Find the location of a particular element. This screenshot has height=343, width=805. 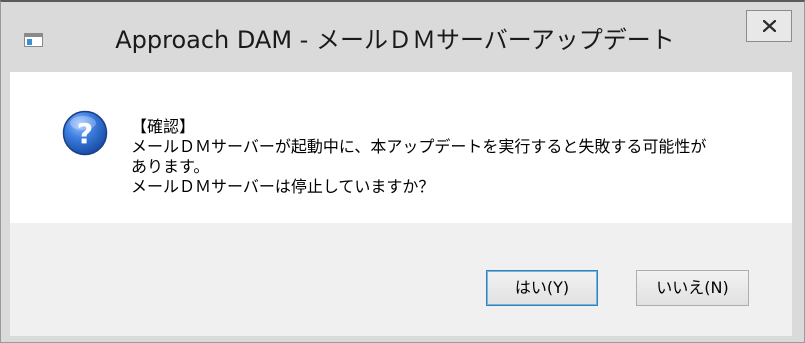

close-button is located at coordinates (769, 26).